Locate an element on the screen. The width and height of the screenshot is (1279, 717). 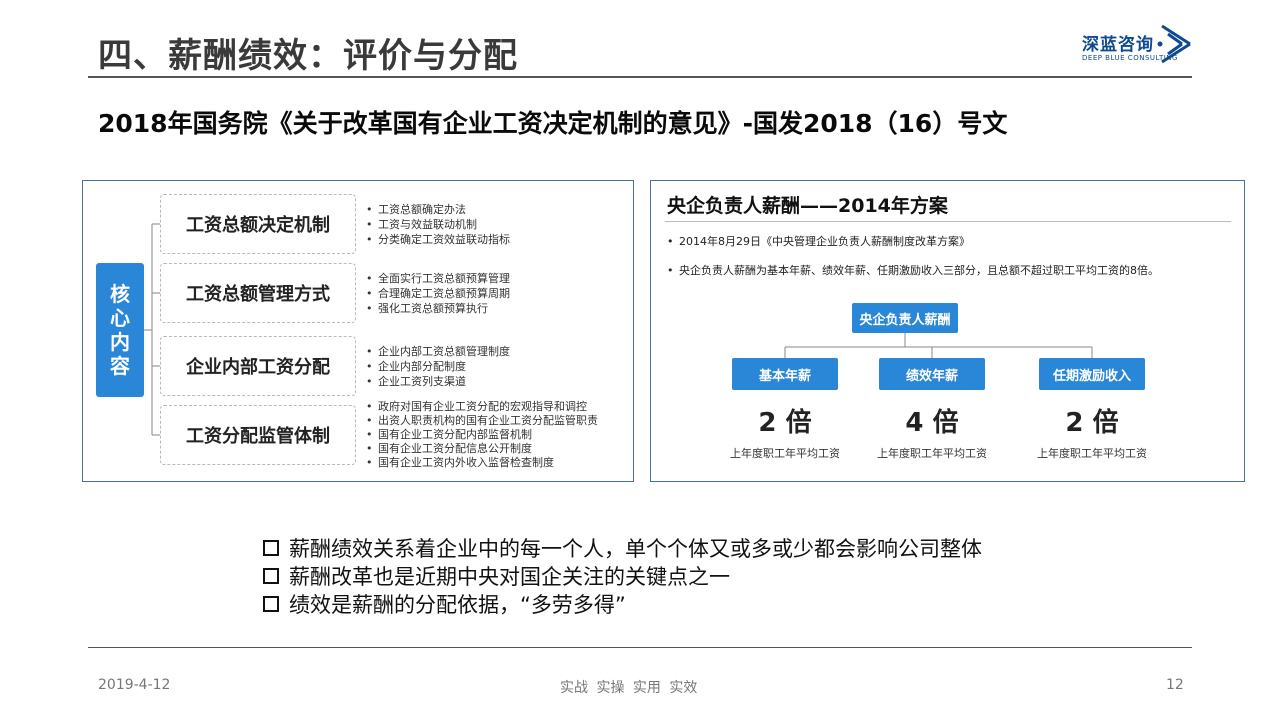
panel-bullet: 2014年8月29日《中央管理企业负责人薪酬制度改革方案》 is located at coordinates (818, 241).